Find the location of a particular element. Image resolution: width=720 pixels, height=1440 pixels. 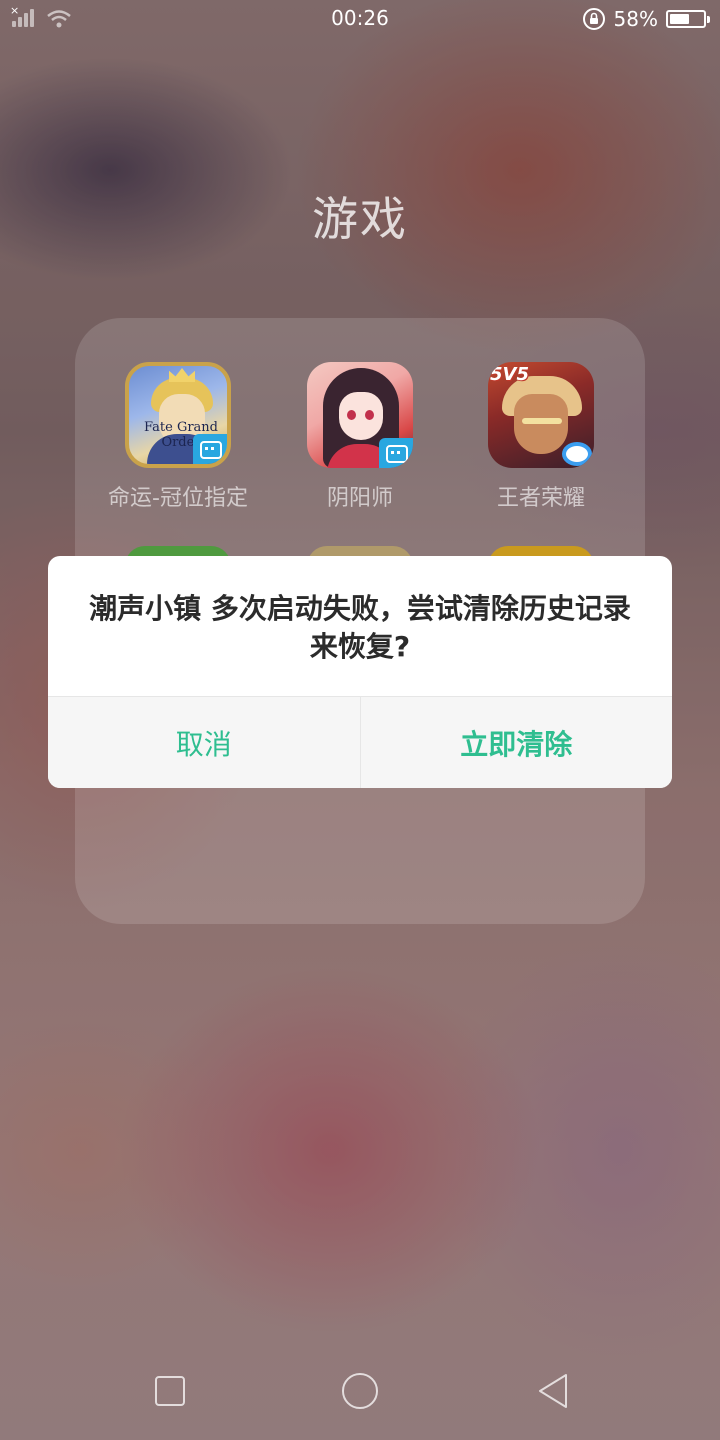

onmyoji-icon is located at coordinates (360, 415).